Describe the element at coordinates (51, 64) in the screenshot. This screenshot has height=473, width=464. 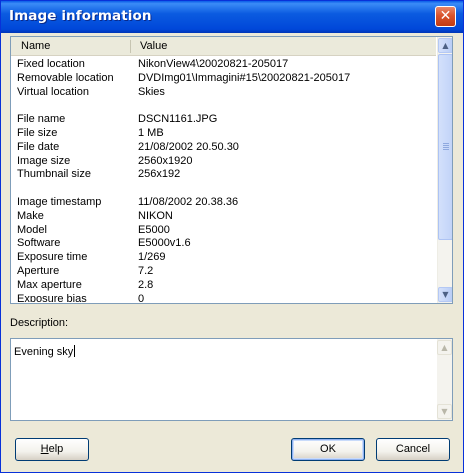
I see `property-name: Fixed location` at that location.